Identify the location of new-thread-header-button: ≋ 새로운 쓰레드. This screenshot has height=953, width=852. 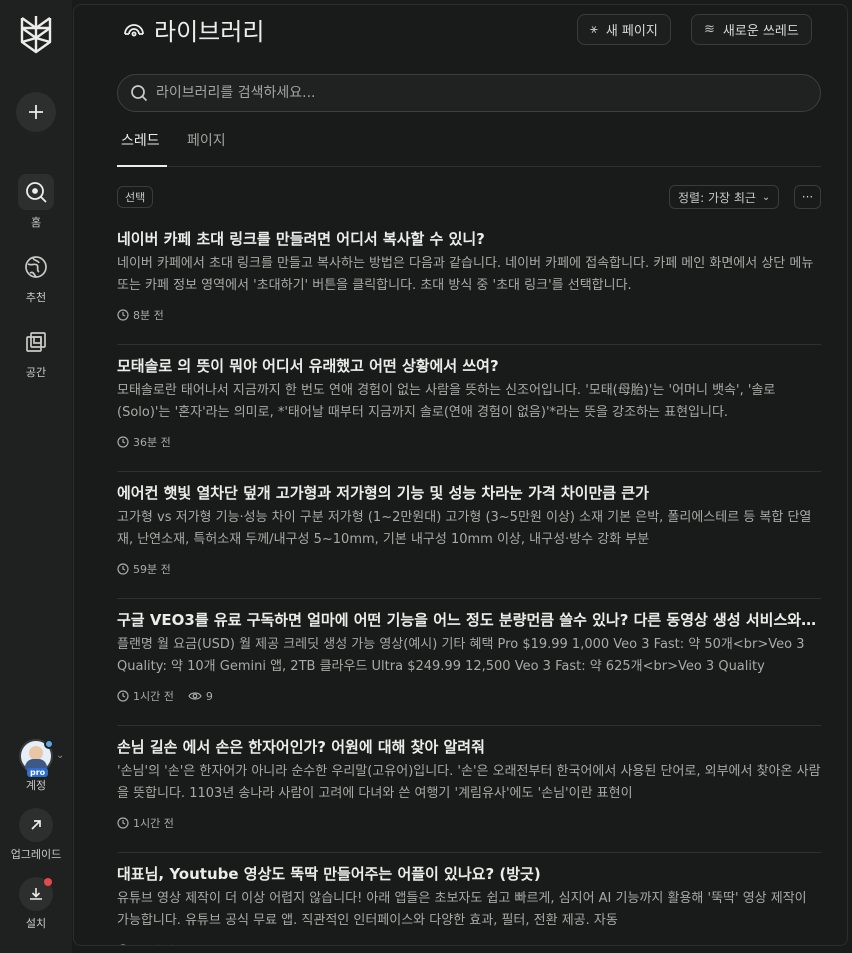
(751, 29).